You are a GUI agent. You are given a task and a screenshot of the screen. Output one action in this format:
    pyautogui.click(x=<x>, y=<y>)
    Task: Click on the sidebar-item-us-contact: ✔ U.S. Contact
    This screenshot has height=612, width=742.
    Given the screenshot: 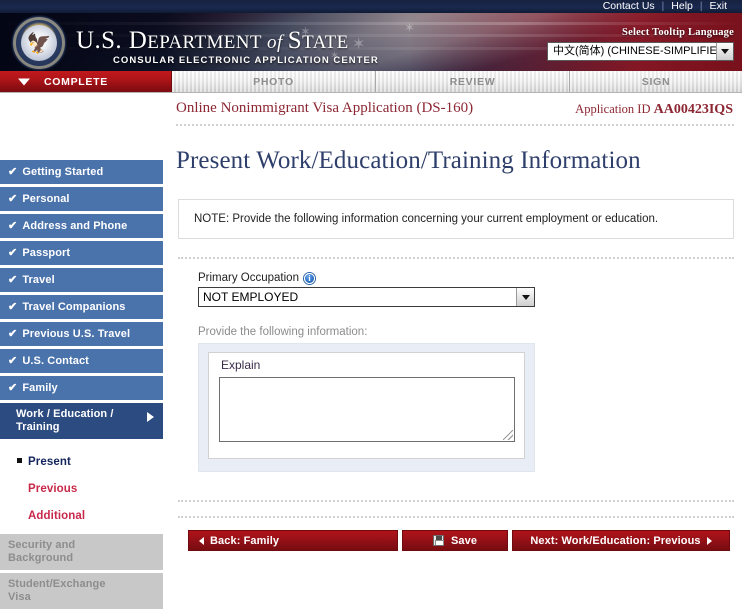 What is the action you would take?
    pyautogui.click(x=81, y=361)
    